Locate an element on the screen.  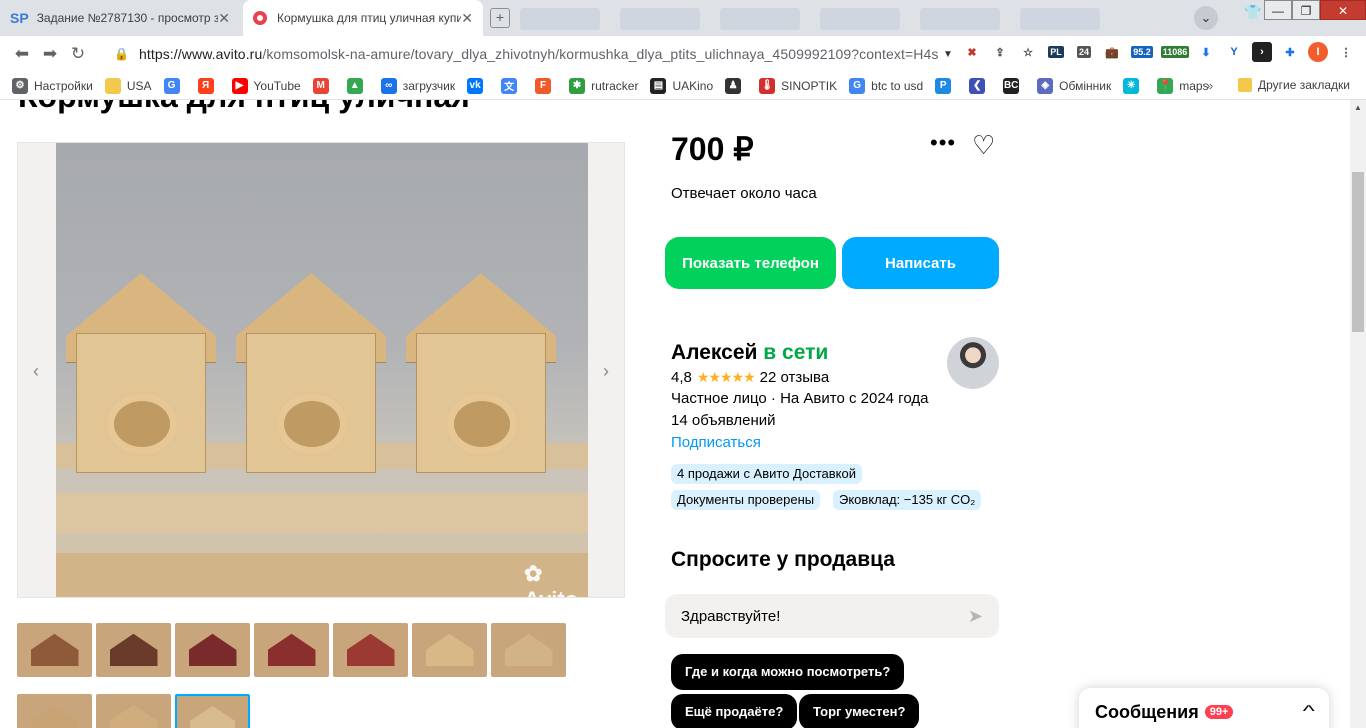
extension-95-icon: 95.2 is located at coordinates (1142, 52).